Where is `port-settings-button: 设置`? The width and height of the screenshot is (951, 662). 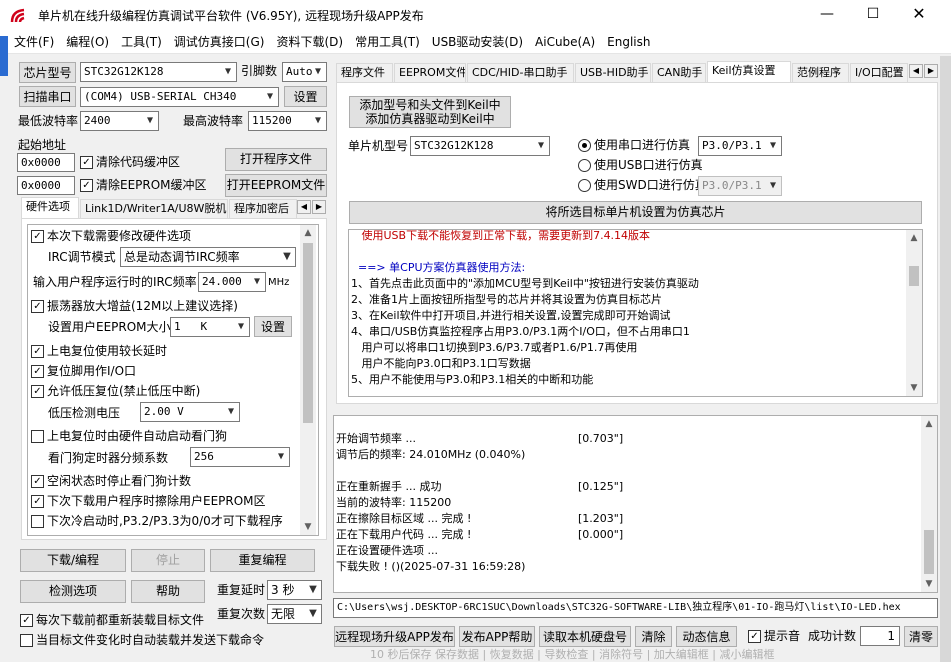 port-settings-button: 设置 is located at coordinates (305, 96).